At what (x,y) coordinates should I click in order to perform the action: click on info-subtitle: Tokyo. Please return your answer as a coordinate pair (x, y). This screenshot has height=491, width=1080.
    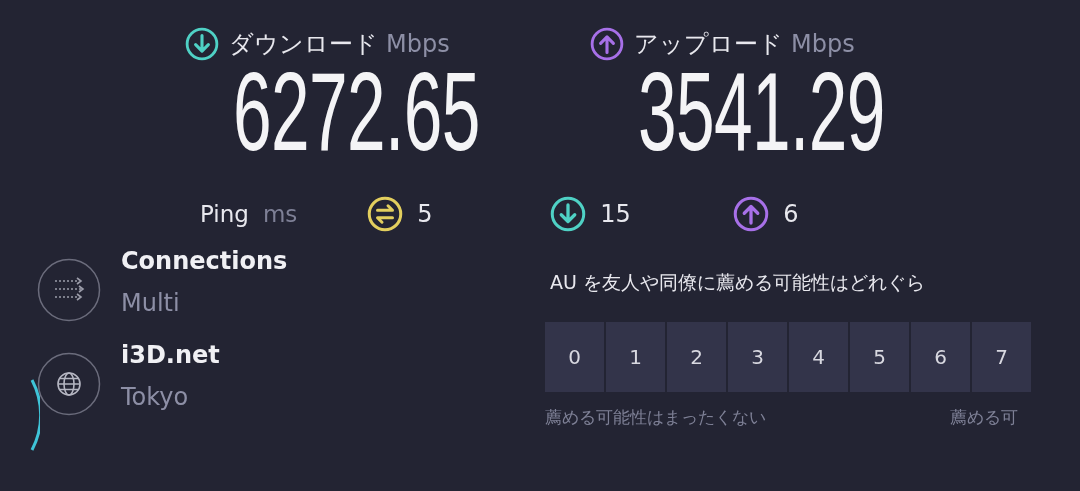
    Looking at the image, I should click on (155, 397).